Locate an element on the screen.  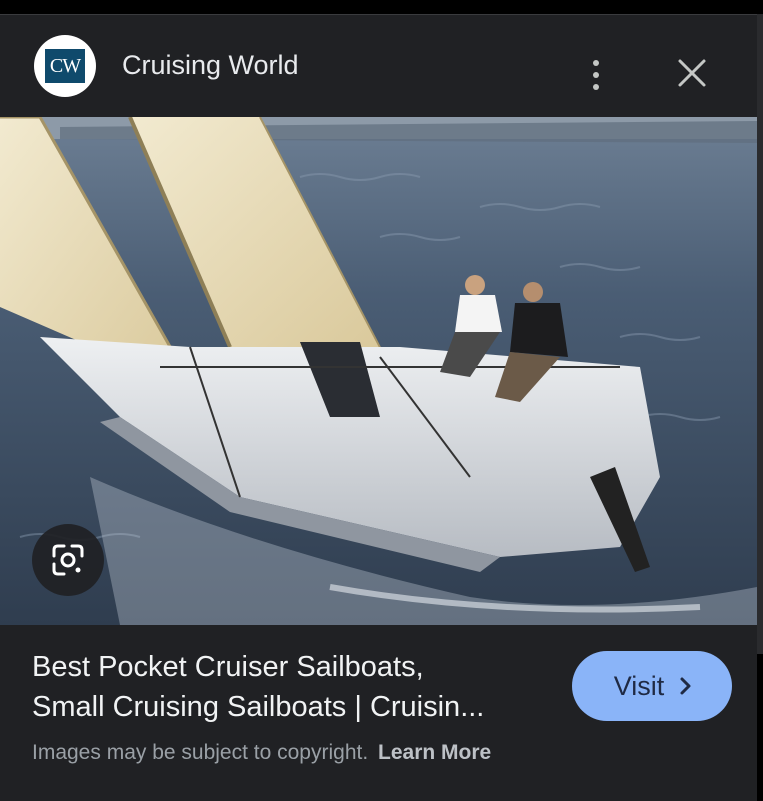
google-lens-icon is located at coordinates (68, 560).